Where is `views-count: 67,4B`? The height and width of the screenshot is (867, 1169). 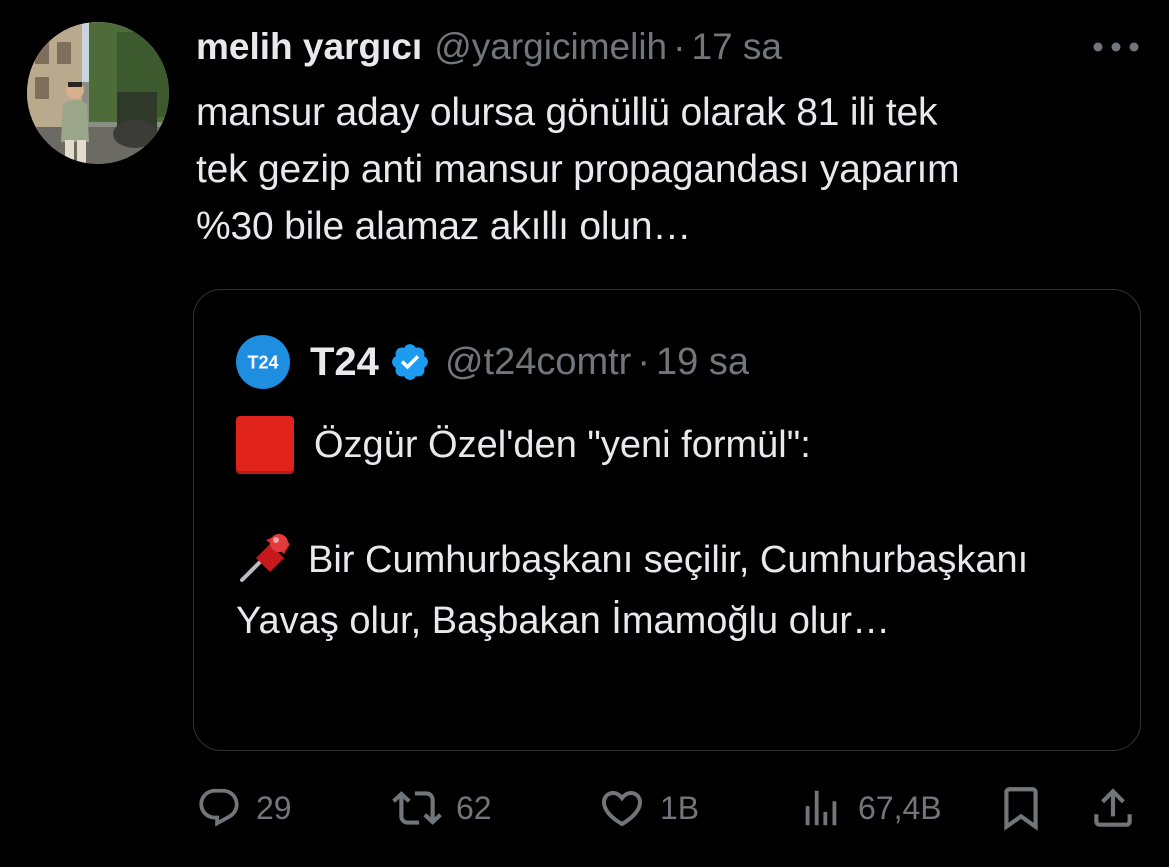
views-count: 67,4B is located at coordinates (900, 807).